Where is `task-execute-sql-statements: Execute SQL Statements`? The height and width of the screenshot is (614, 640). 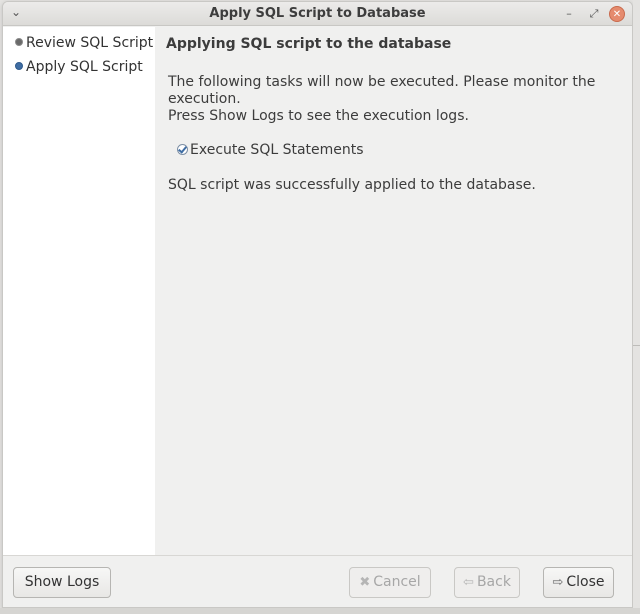
task-execute-sql-statements: Execute SQL Statements is located at coordinates (270, 150).